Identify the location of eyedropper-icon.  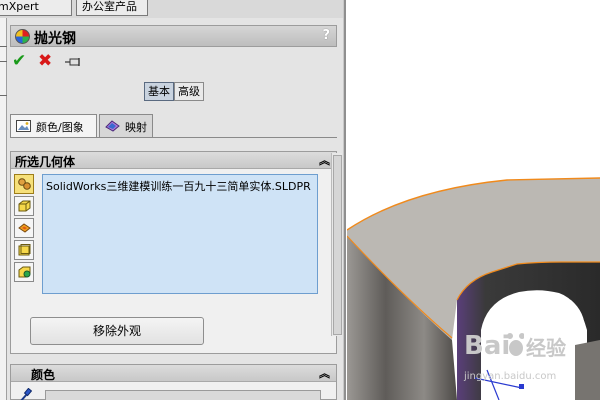
(25, 394).